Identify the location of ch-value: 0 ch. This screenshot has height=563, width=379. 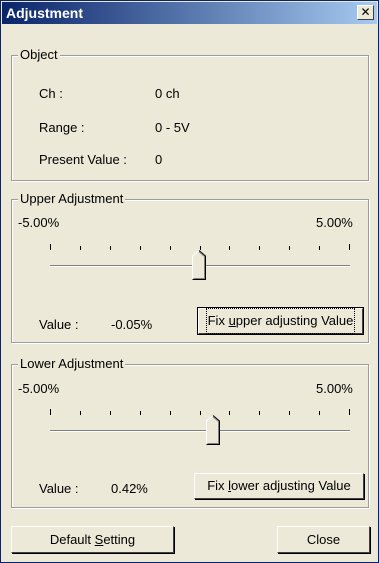
(167, 93).